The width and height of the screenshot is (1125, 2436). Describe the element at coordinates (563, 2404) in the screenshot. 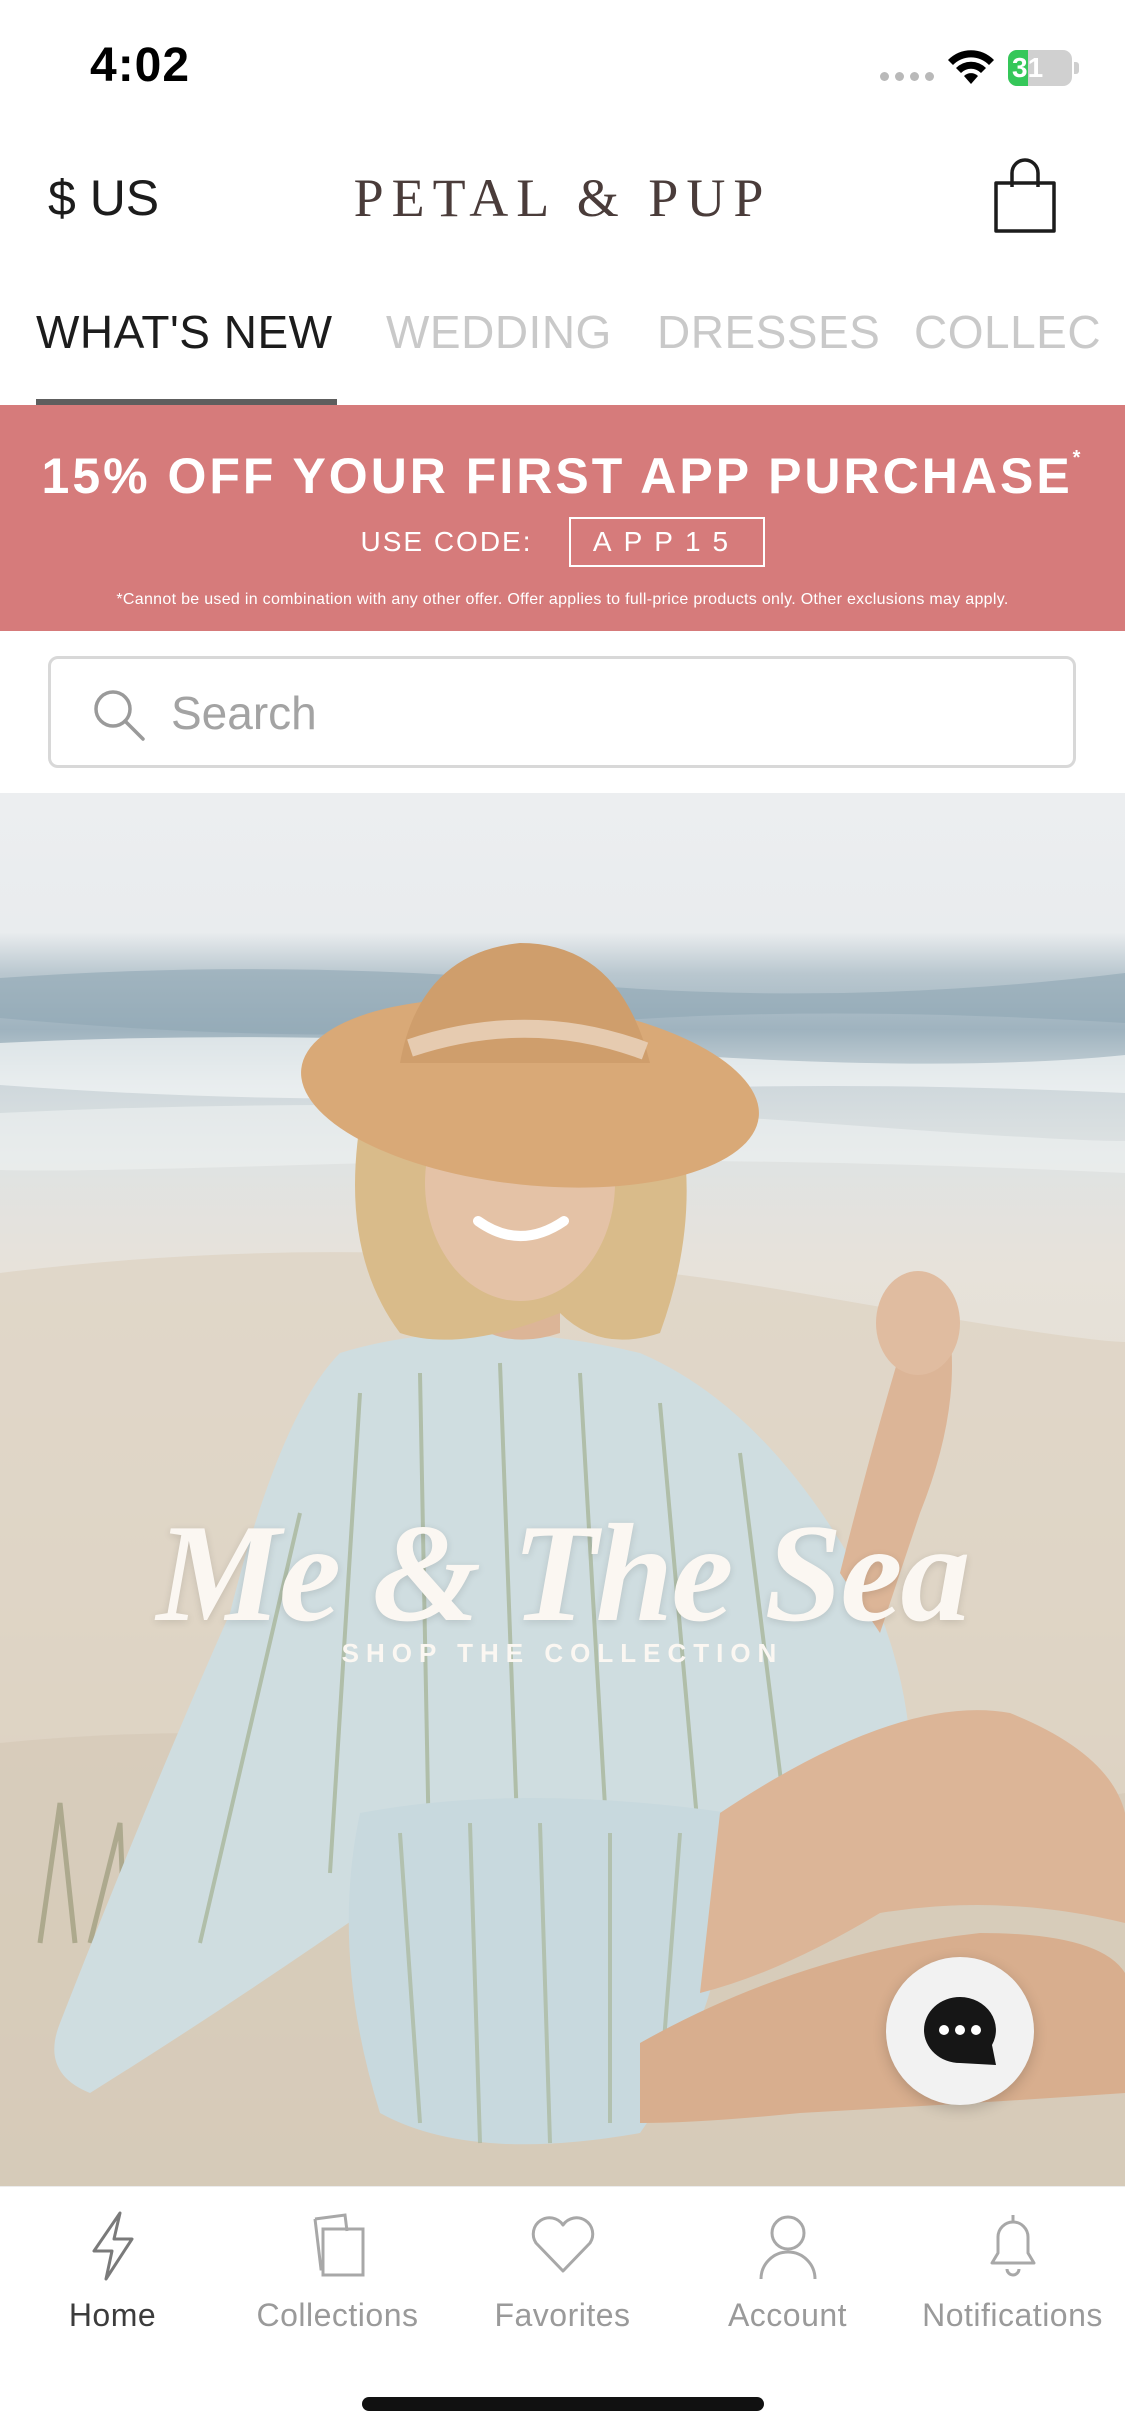

I see `home-indicator` at that location.